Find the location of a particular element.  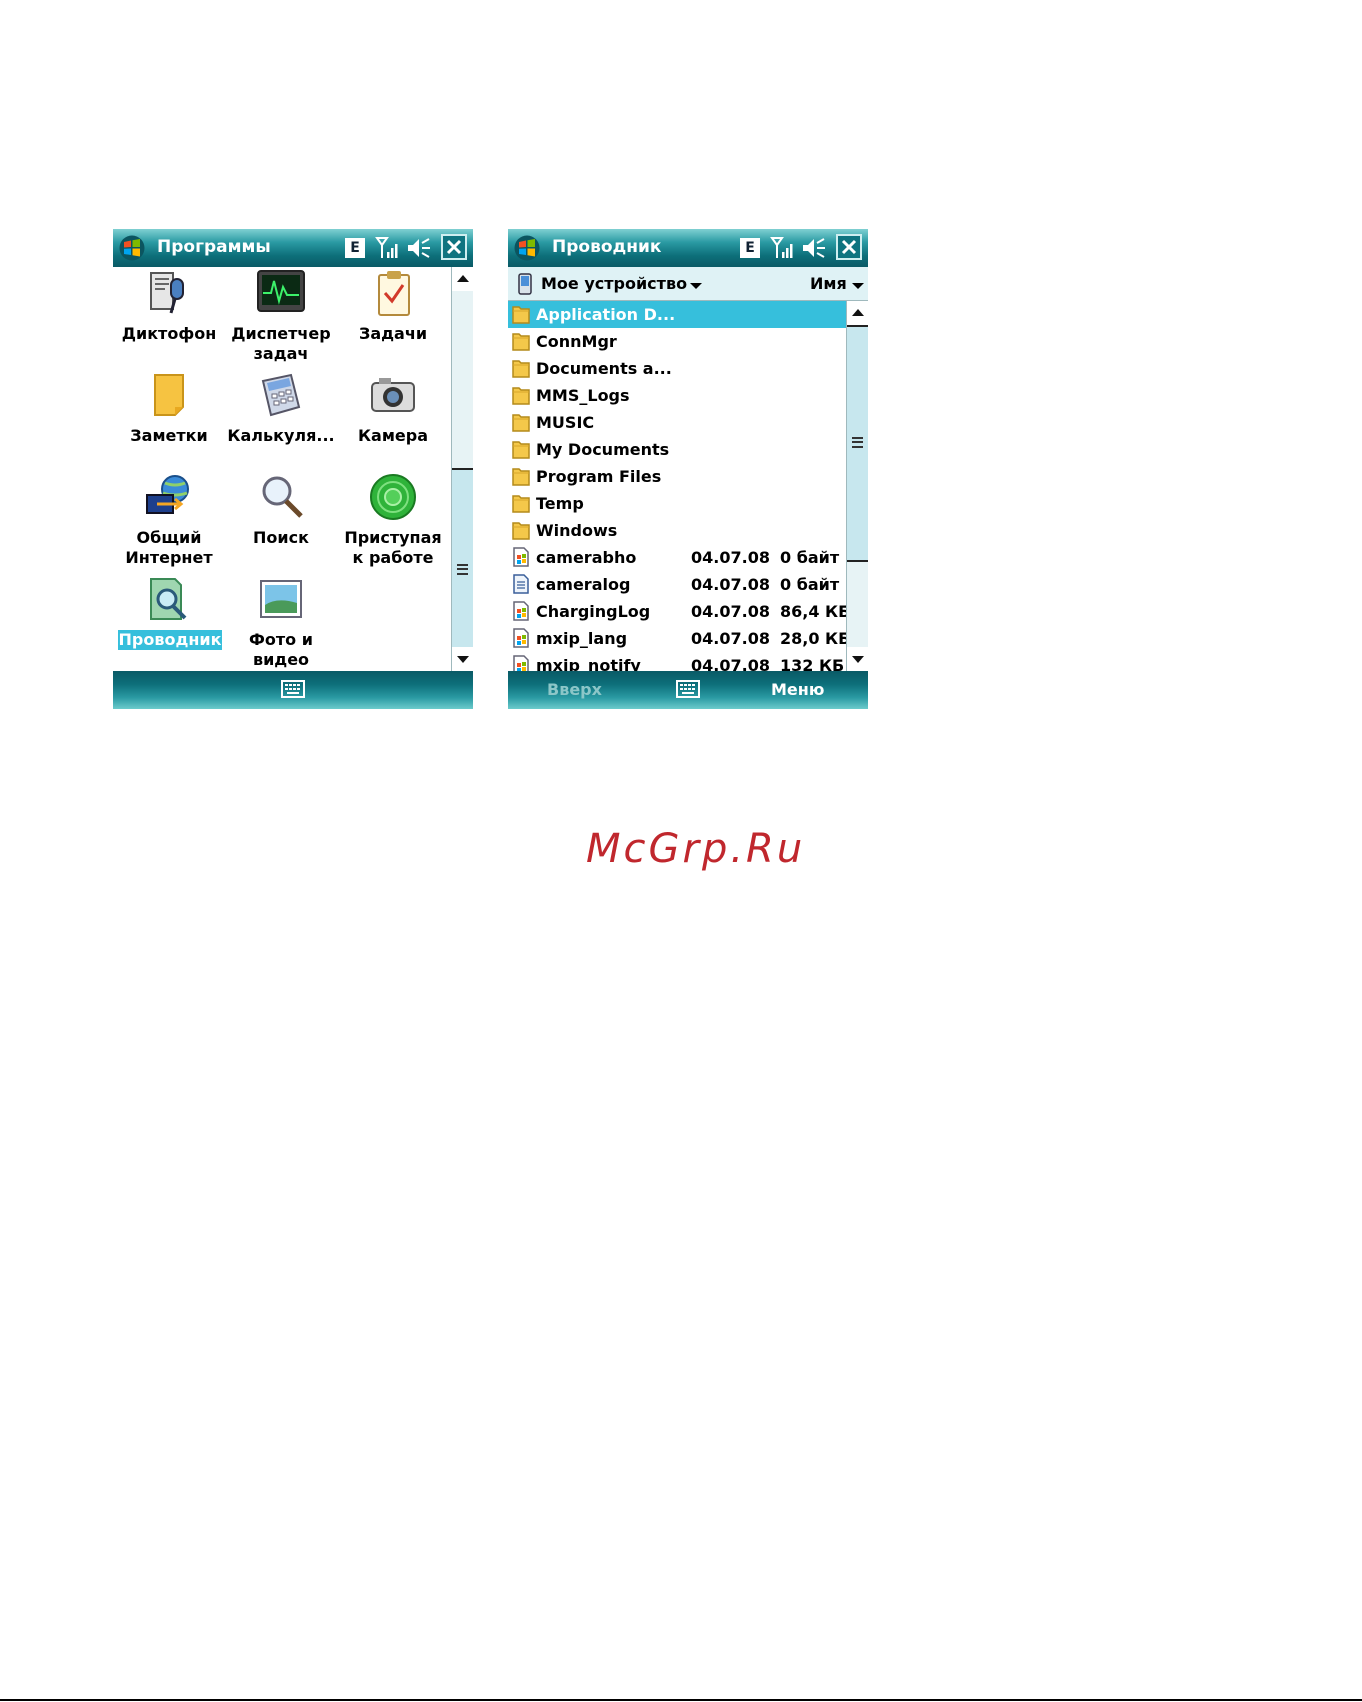

up-softkey: Вверх is located at coordinates (574, 689).